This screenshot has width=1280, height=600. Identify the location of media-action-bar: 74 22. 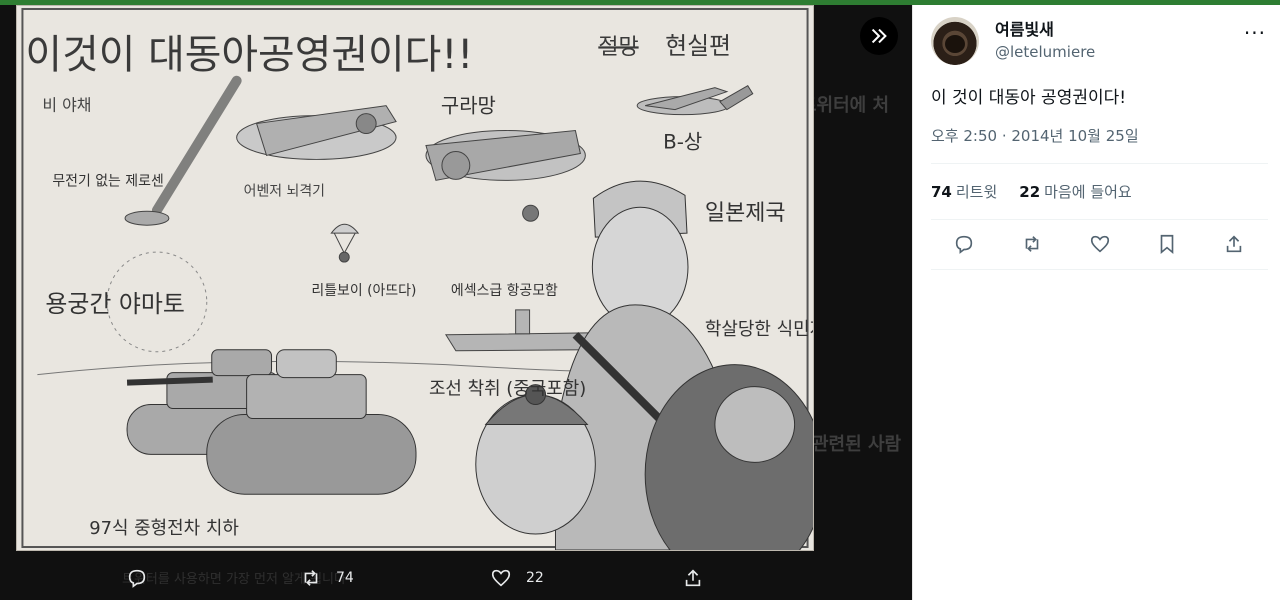
(420, 578).